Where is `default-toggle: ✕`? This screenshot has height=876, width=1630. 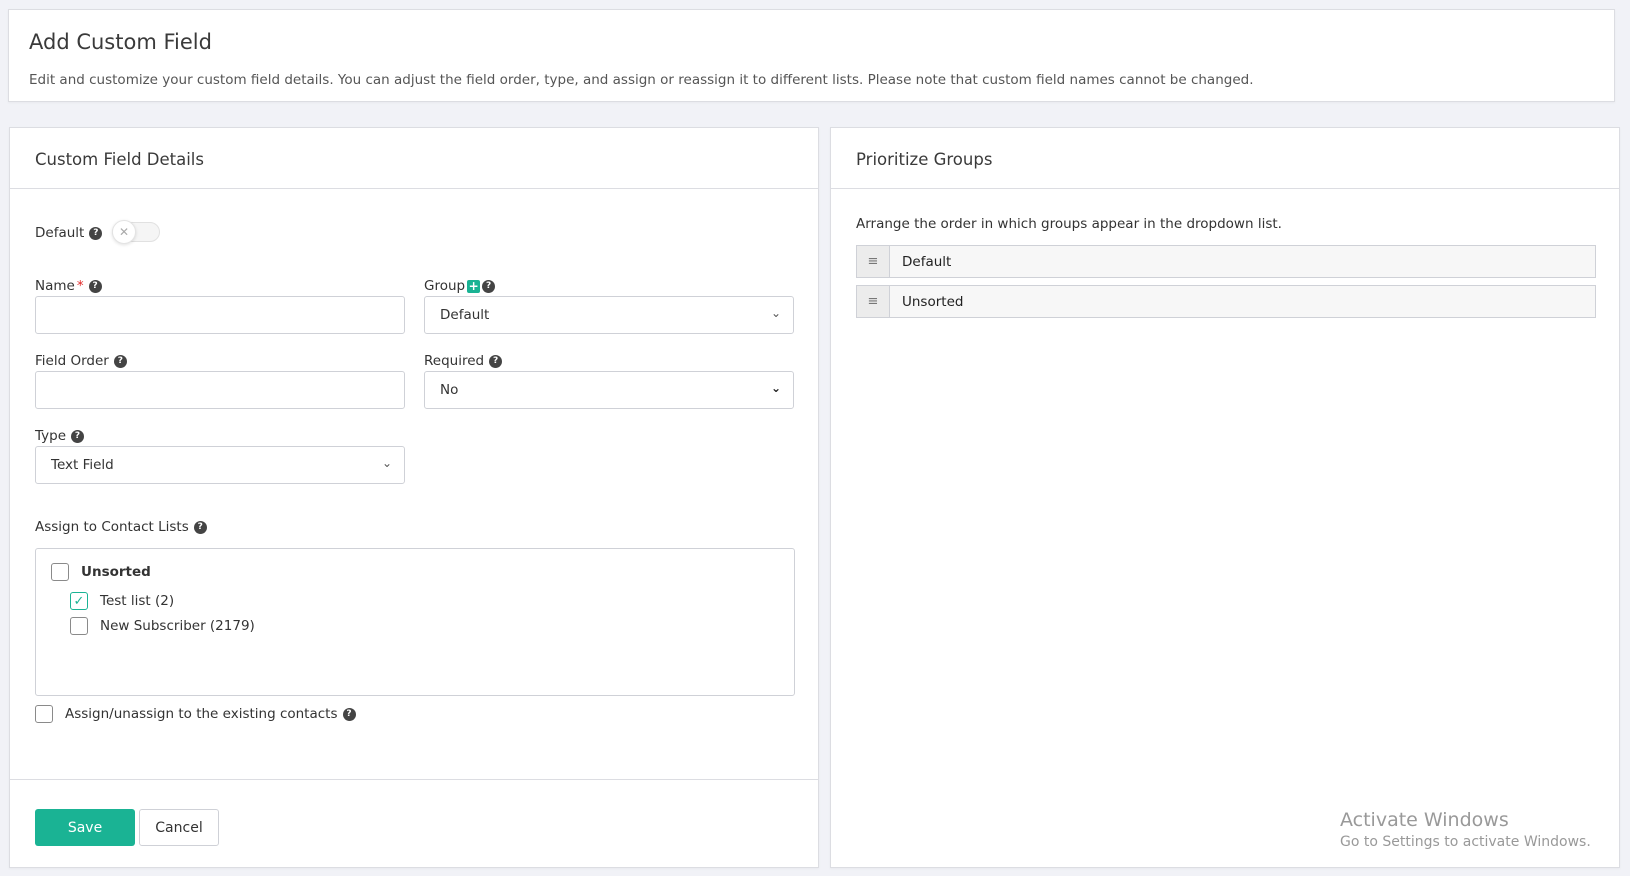 default-toggle: ✕ is located at coordinates (136, 232).